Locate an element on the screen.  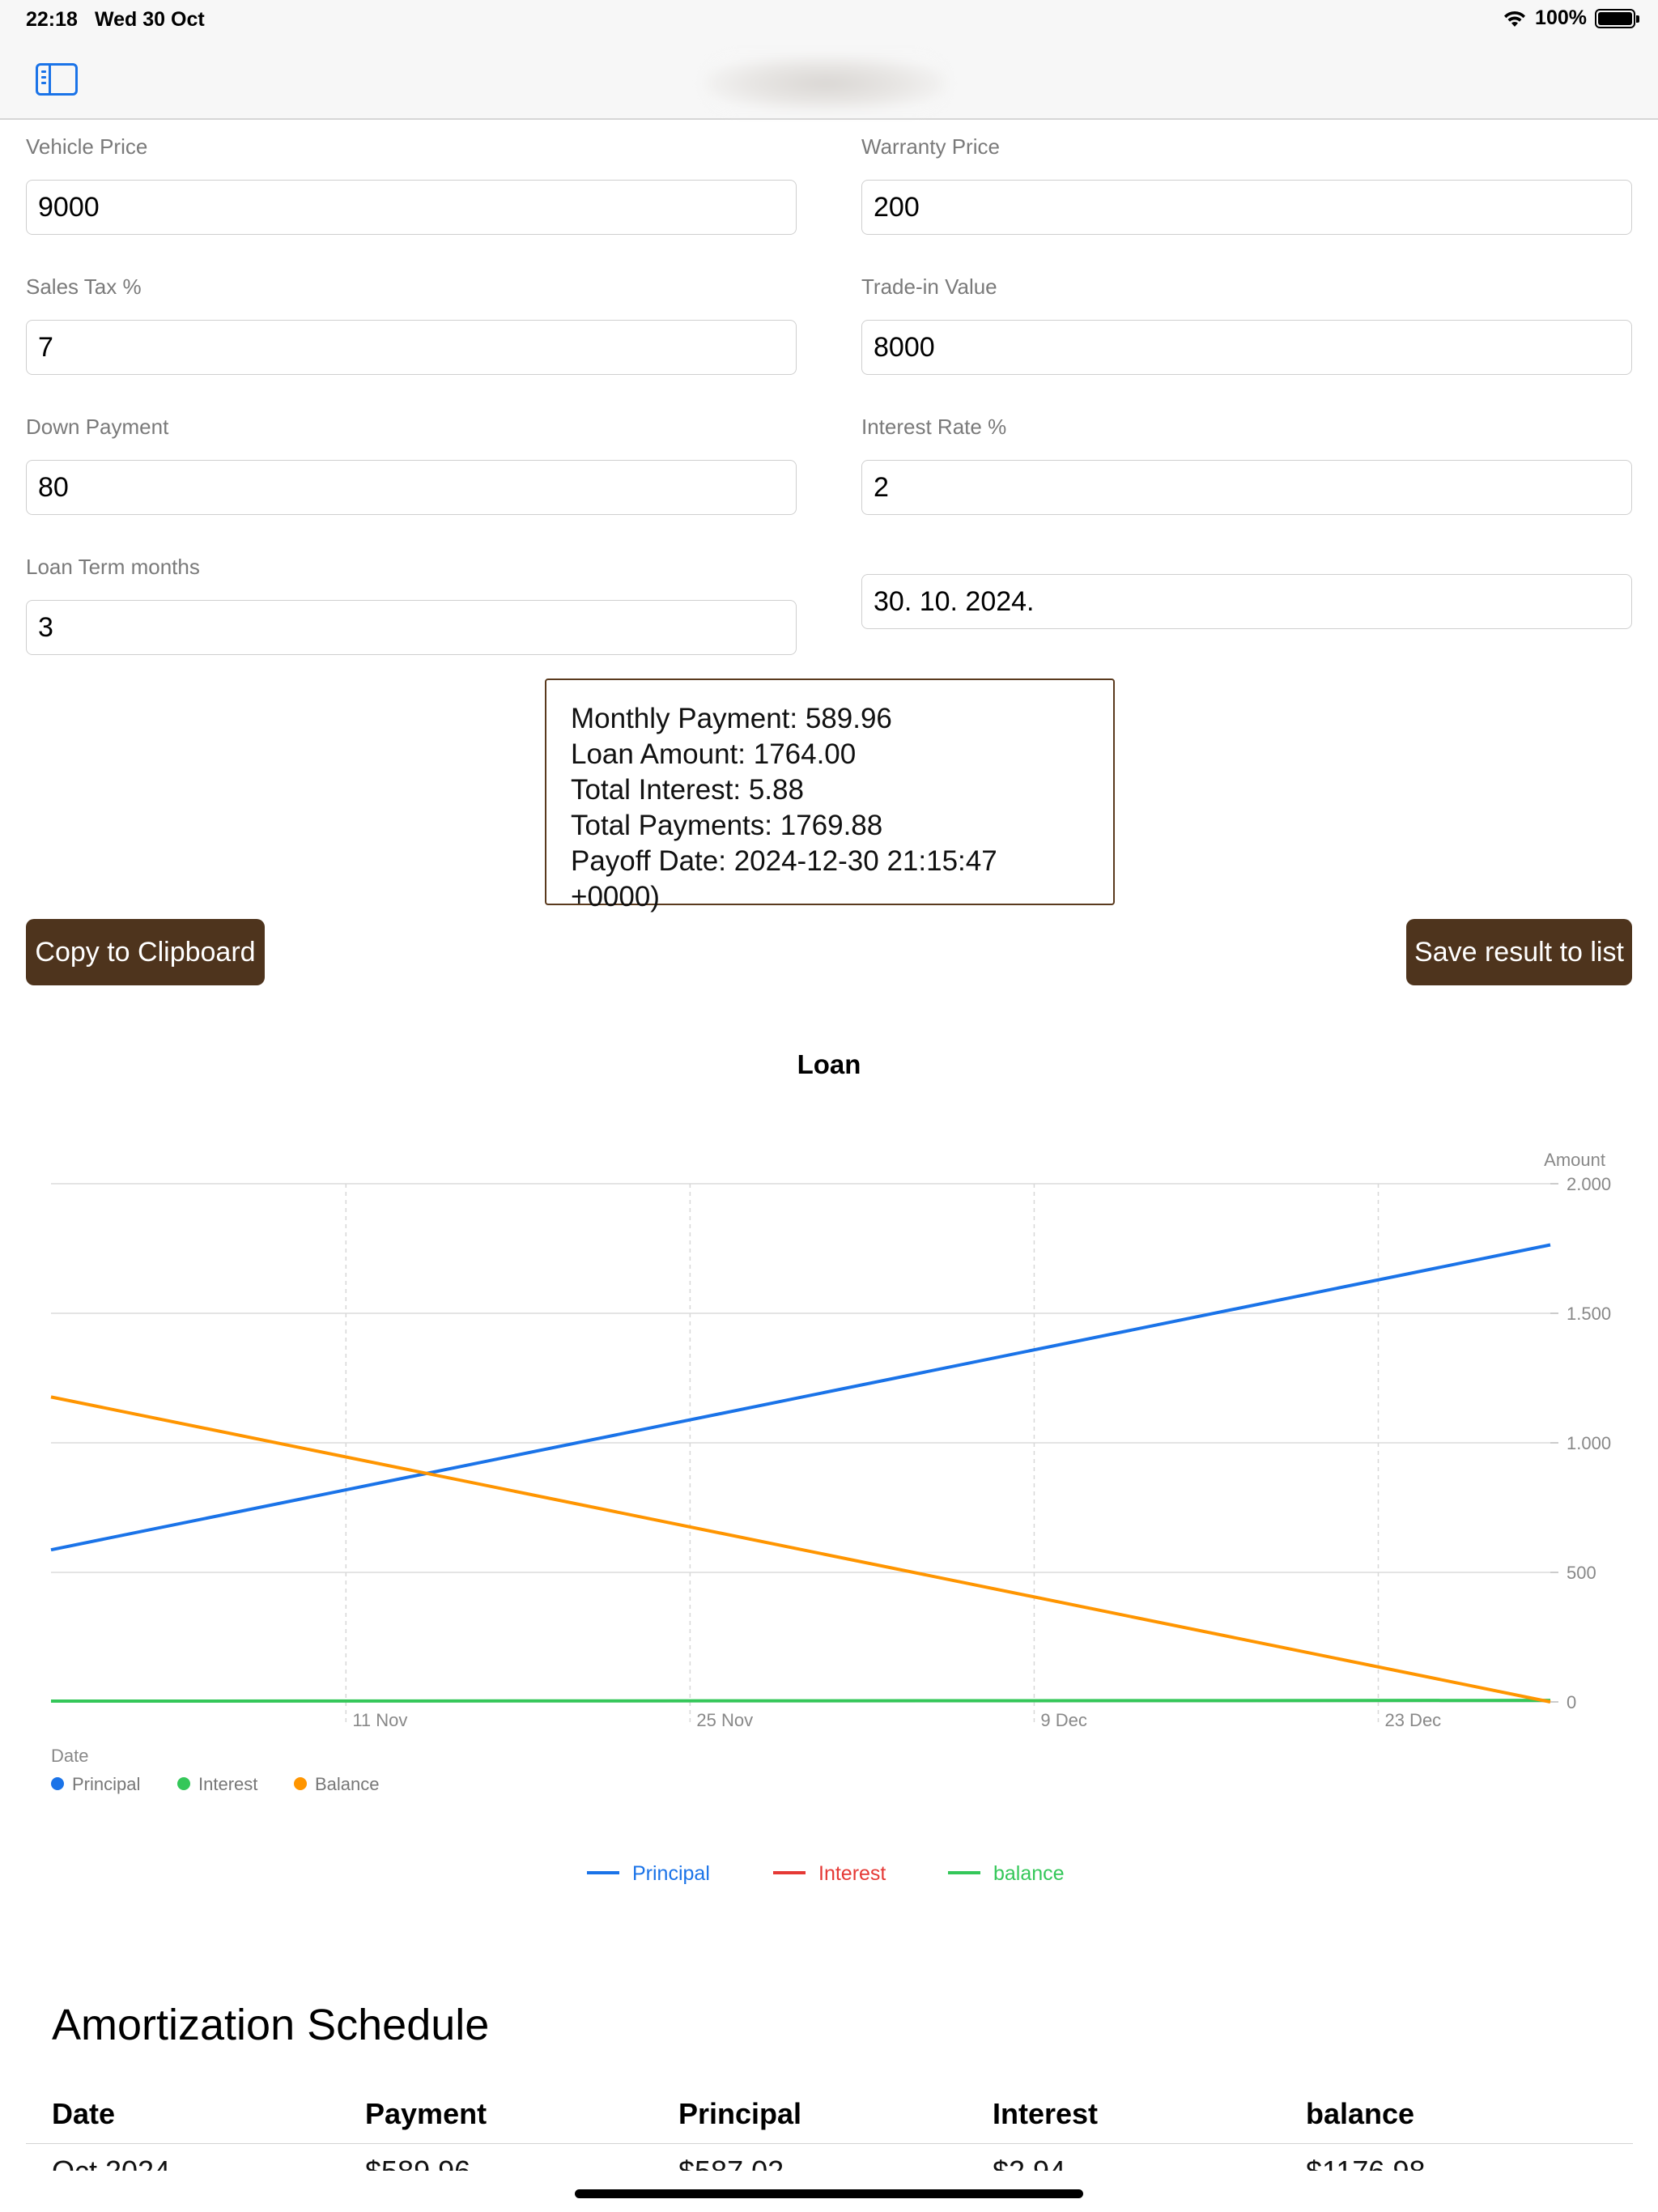
row-interest: $2.94 is located at coordinates (1029, 2163).